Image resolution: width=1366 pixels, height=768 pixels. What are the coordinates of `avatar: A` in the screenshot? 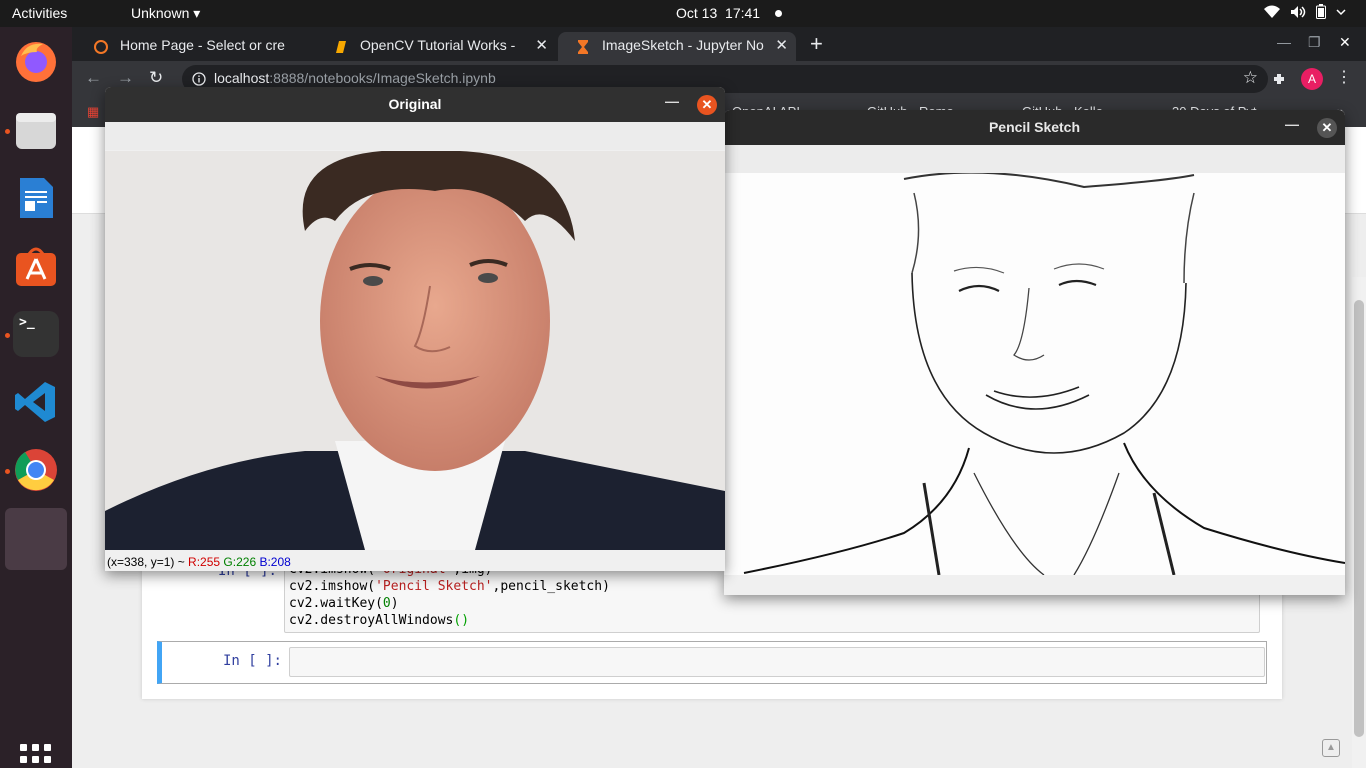 It's located at (1312, 79).